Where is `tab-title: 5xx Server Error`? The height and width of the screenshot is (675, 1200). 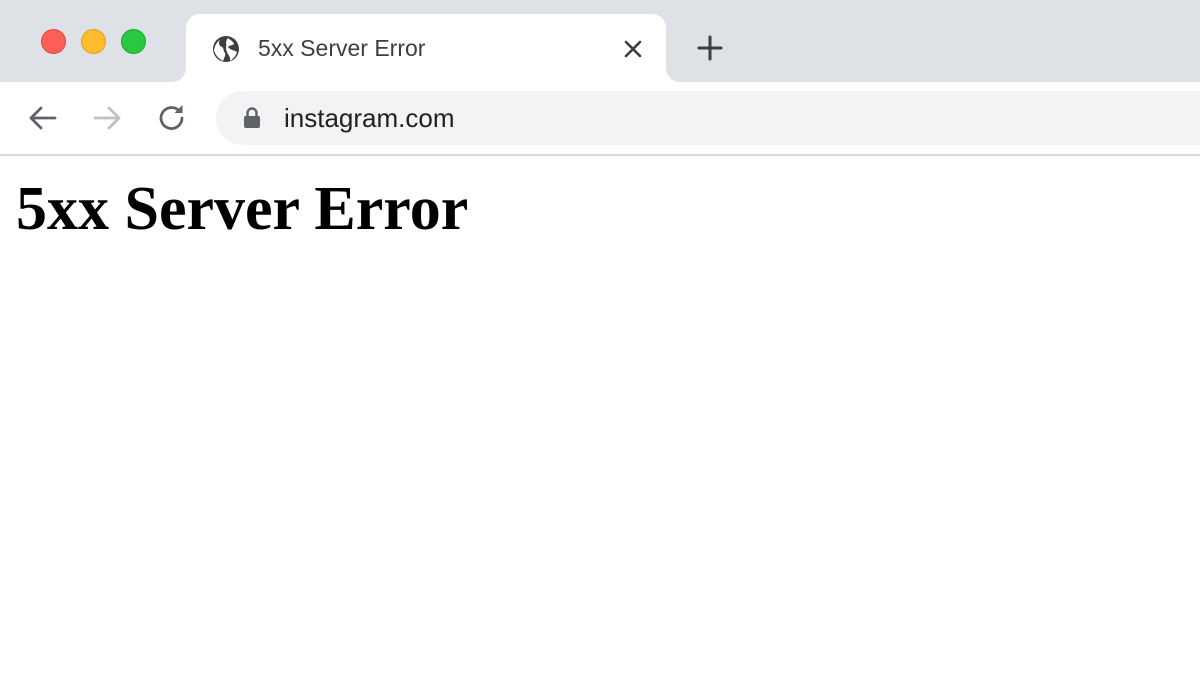
tab-title: 5xx Server Error is located at coordinates (342, 48).